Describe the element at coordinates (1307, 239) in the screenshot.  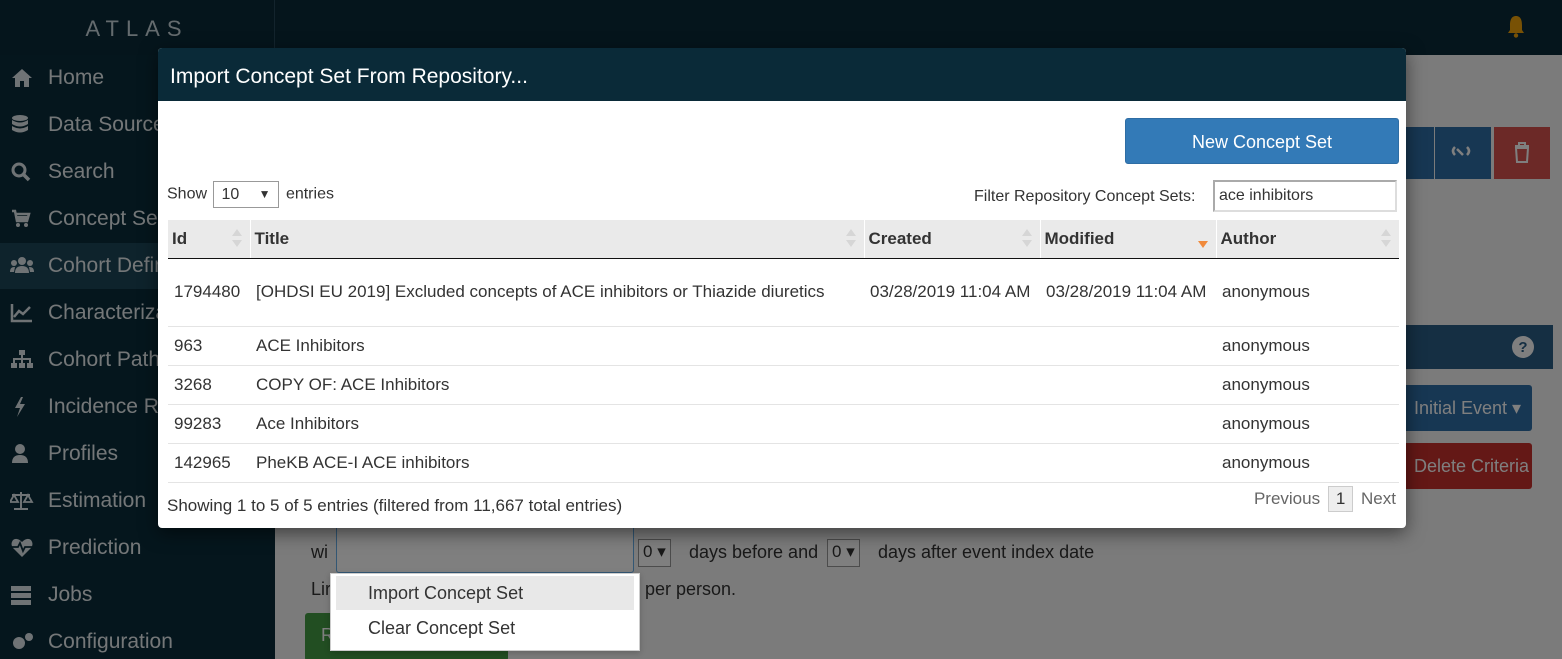
I see `column-header-author: Author` at that location.